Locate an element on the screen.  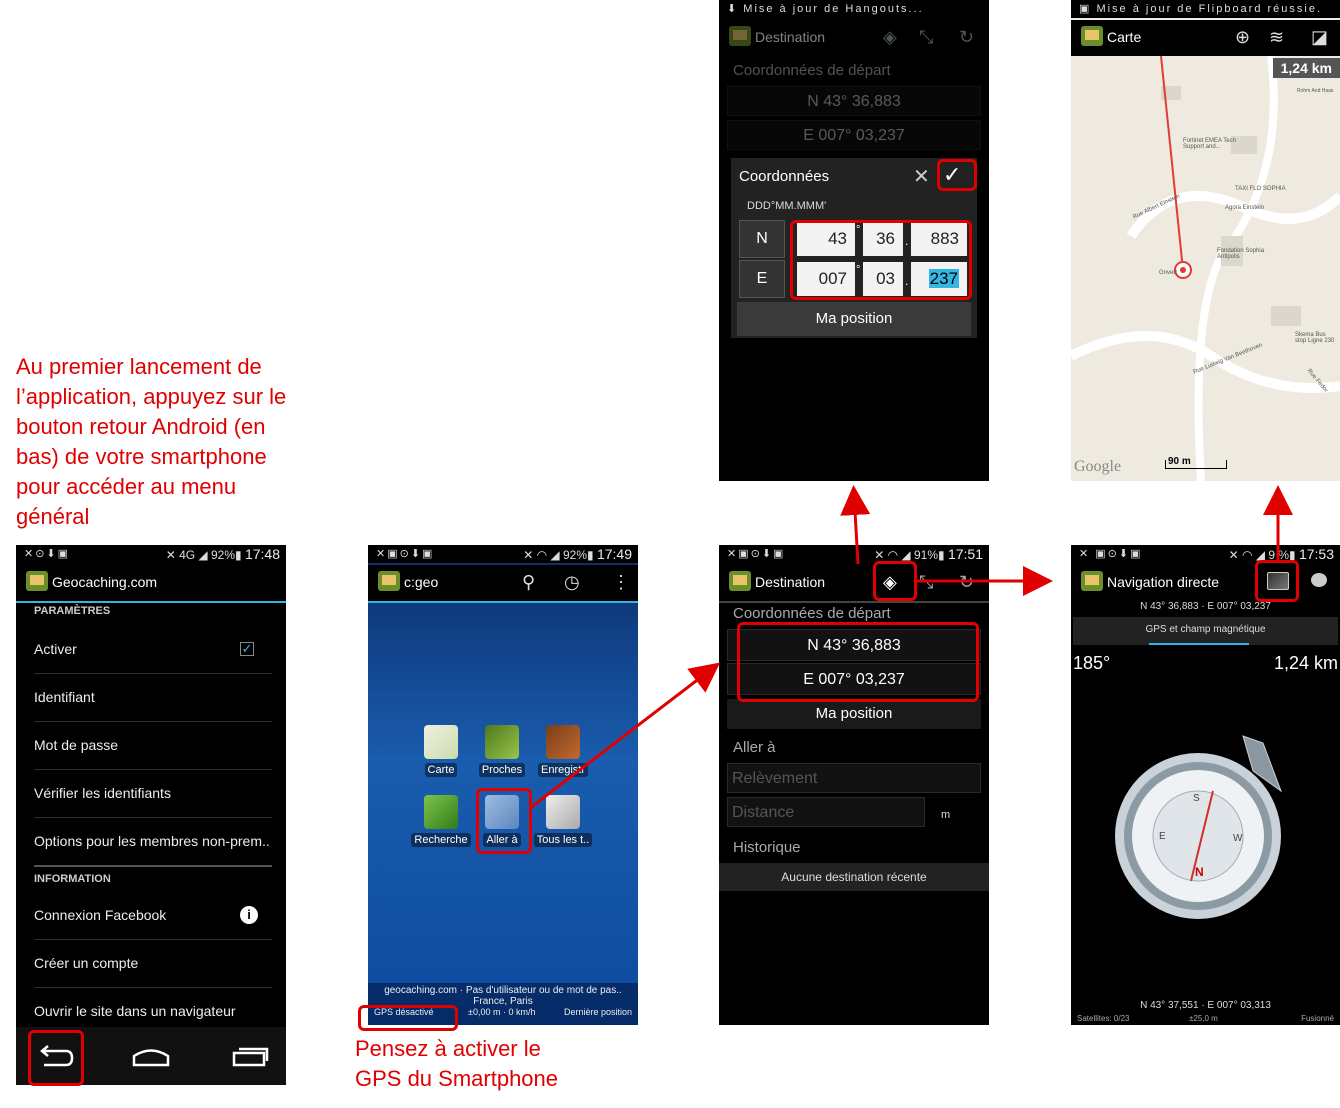
page-title: Navigation directe is located at coordinates (1163, 582).